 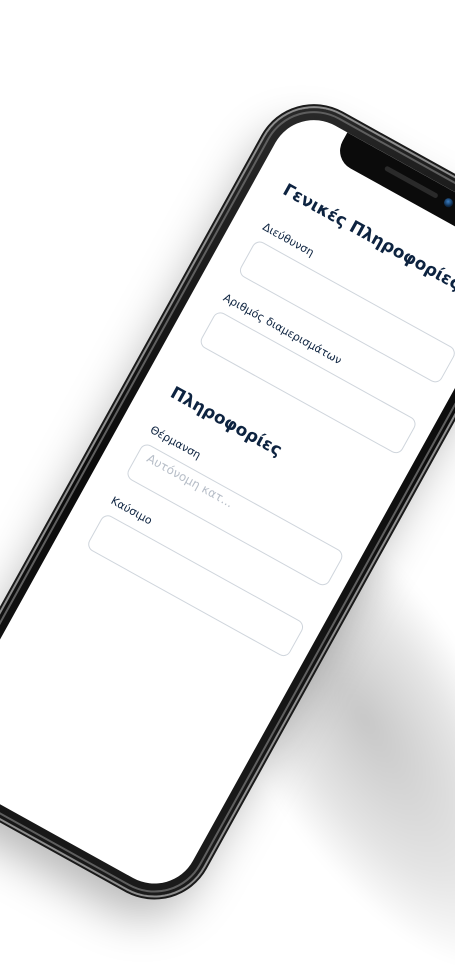 I want to click on camera-icon, so click(x=448, y=202).